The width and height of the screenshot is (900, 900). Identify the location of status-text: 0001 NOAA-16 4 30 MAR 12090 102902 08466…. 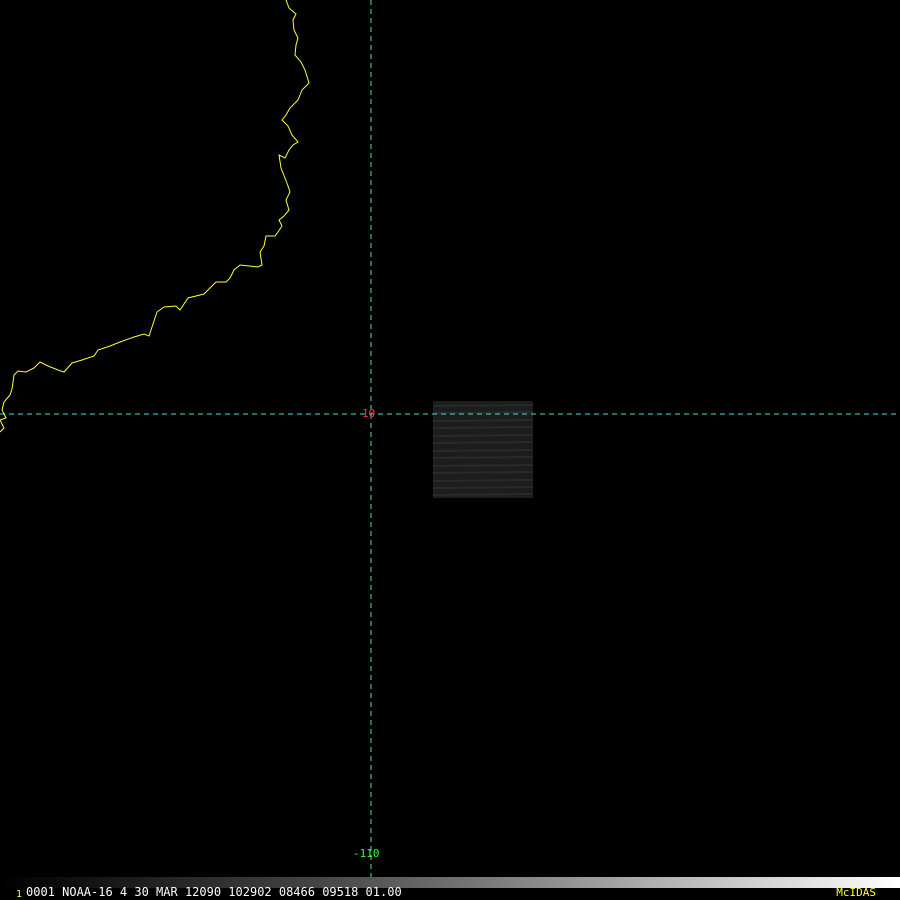
(214, 892).